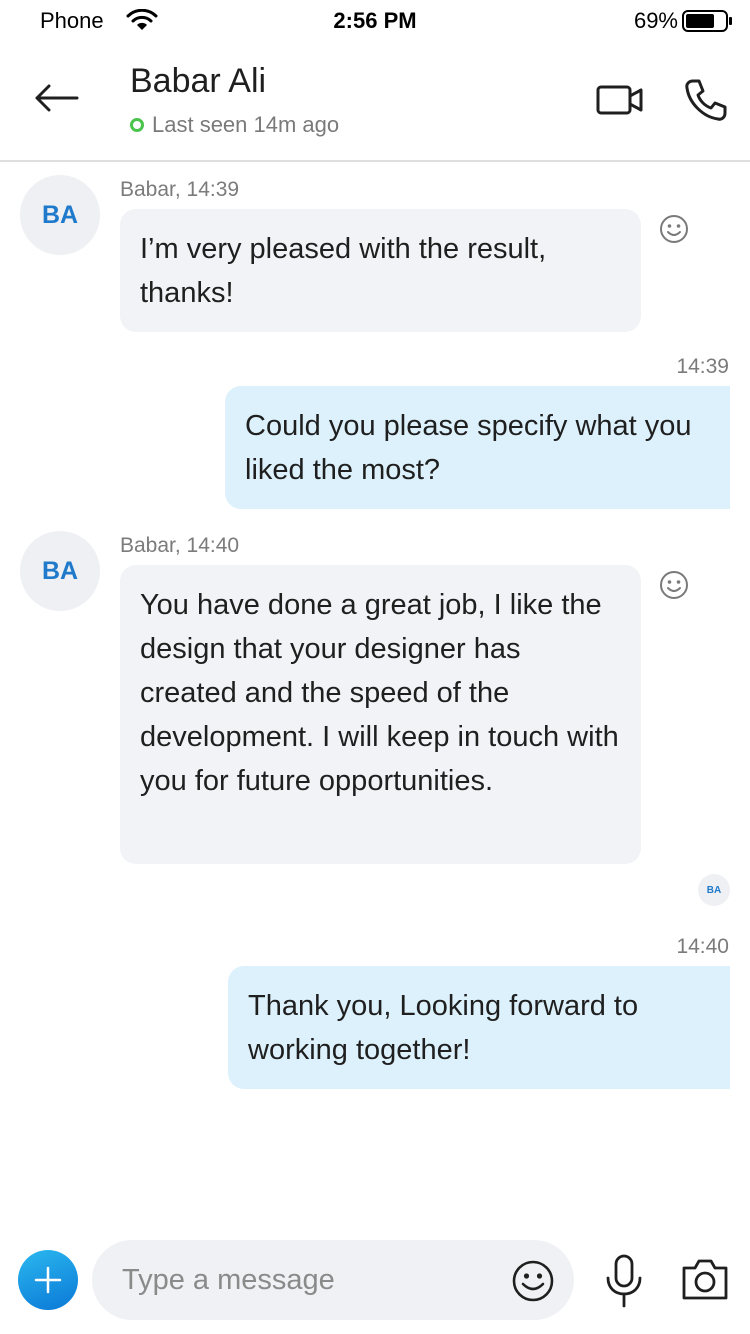  What do you see at coordinates (198, 81) in the screenshot?
I see `contact-name: Babar Ali` at bounding box center [198, 81].